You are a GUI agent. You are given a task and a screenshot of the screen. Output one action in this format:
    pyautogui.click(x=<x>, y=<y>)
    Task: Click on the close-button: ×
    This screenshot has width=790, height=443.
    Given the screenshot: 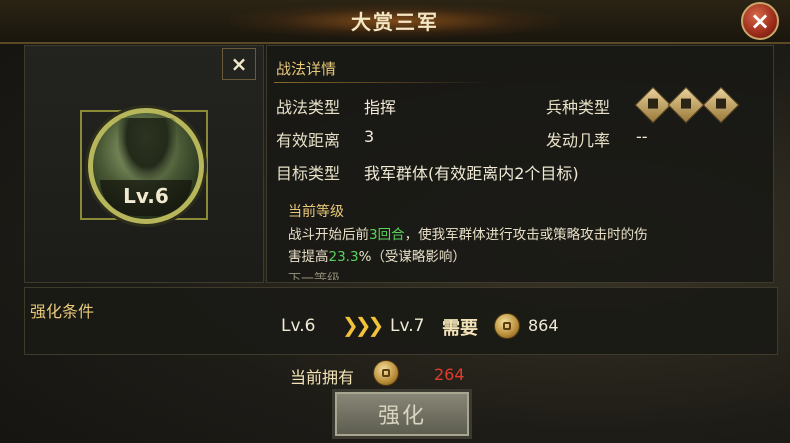 What is the action you would take?
    pyautogui.click(x=760, y=21)
    